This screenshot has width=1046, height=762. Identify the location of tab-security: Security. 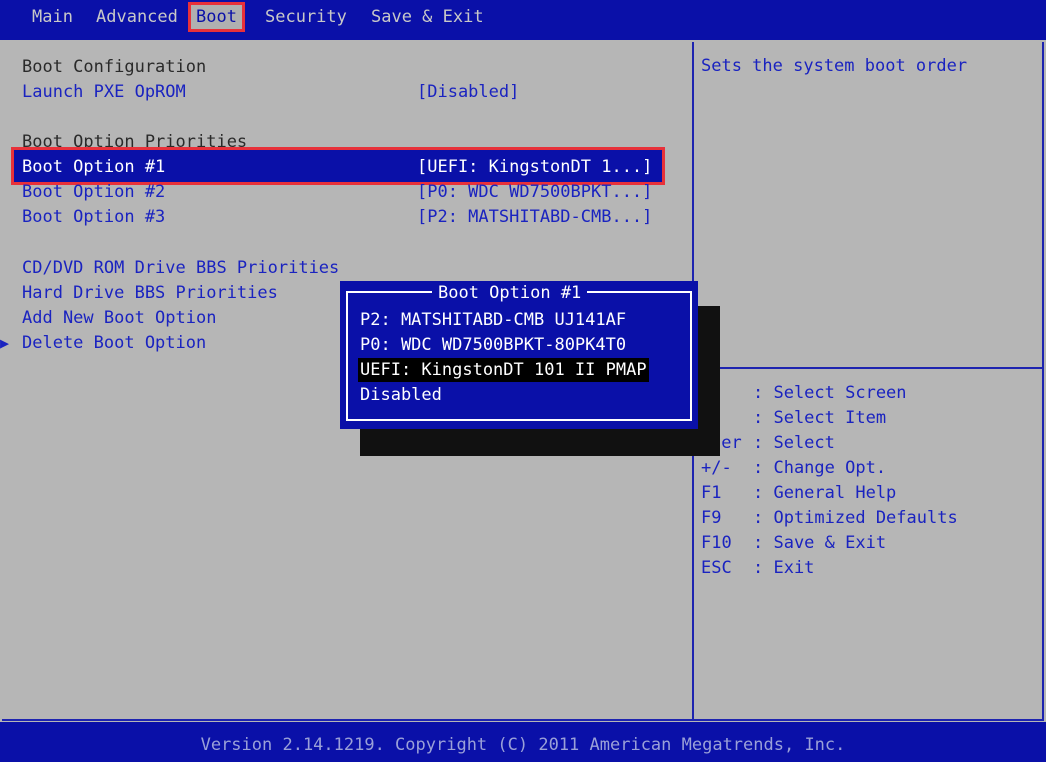
(306, 17).